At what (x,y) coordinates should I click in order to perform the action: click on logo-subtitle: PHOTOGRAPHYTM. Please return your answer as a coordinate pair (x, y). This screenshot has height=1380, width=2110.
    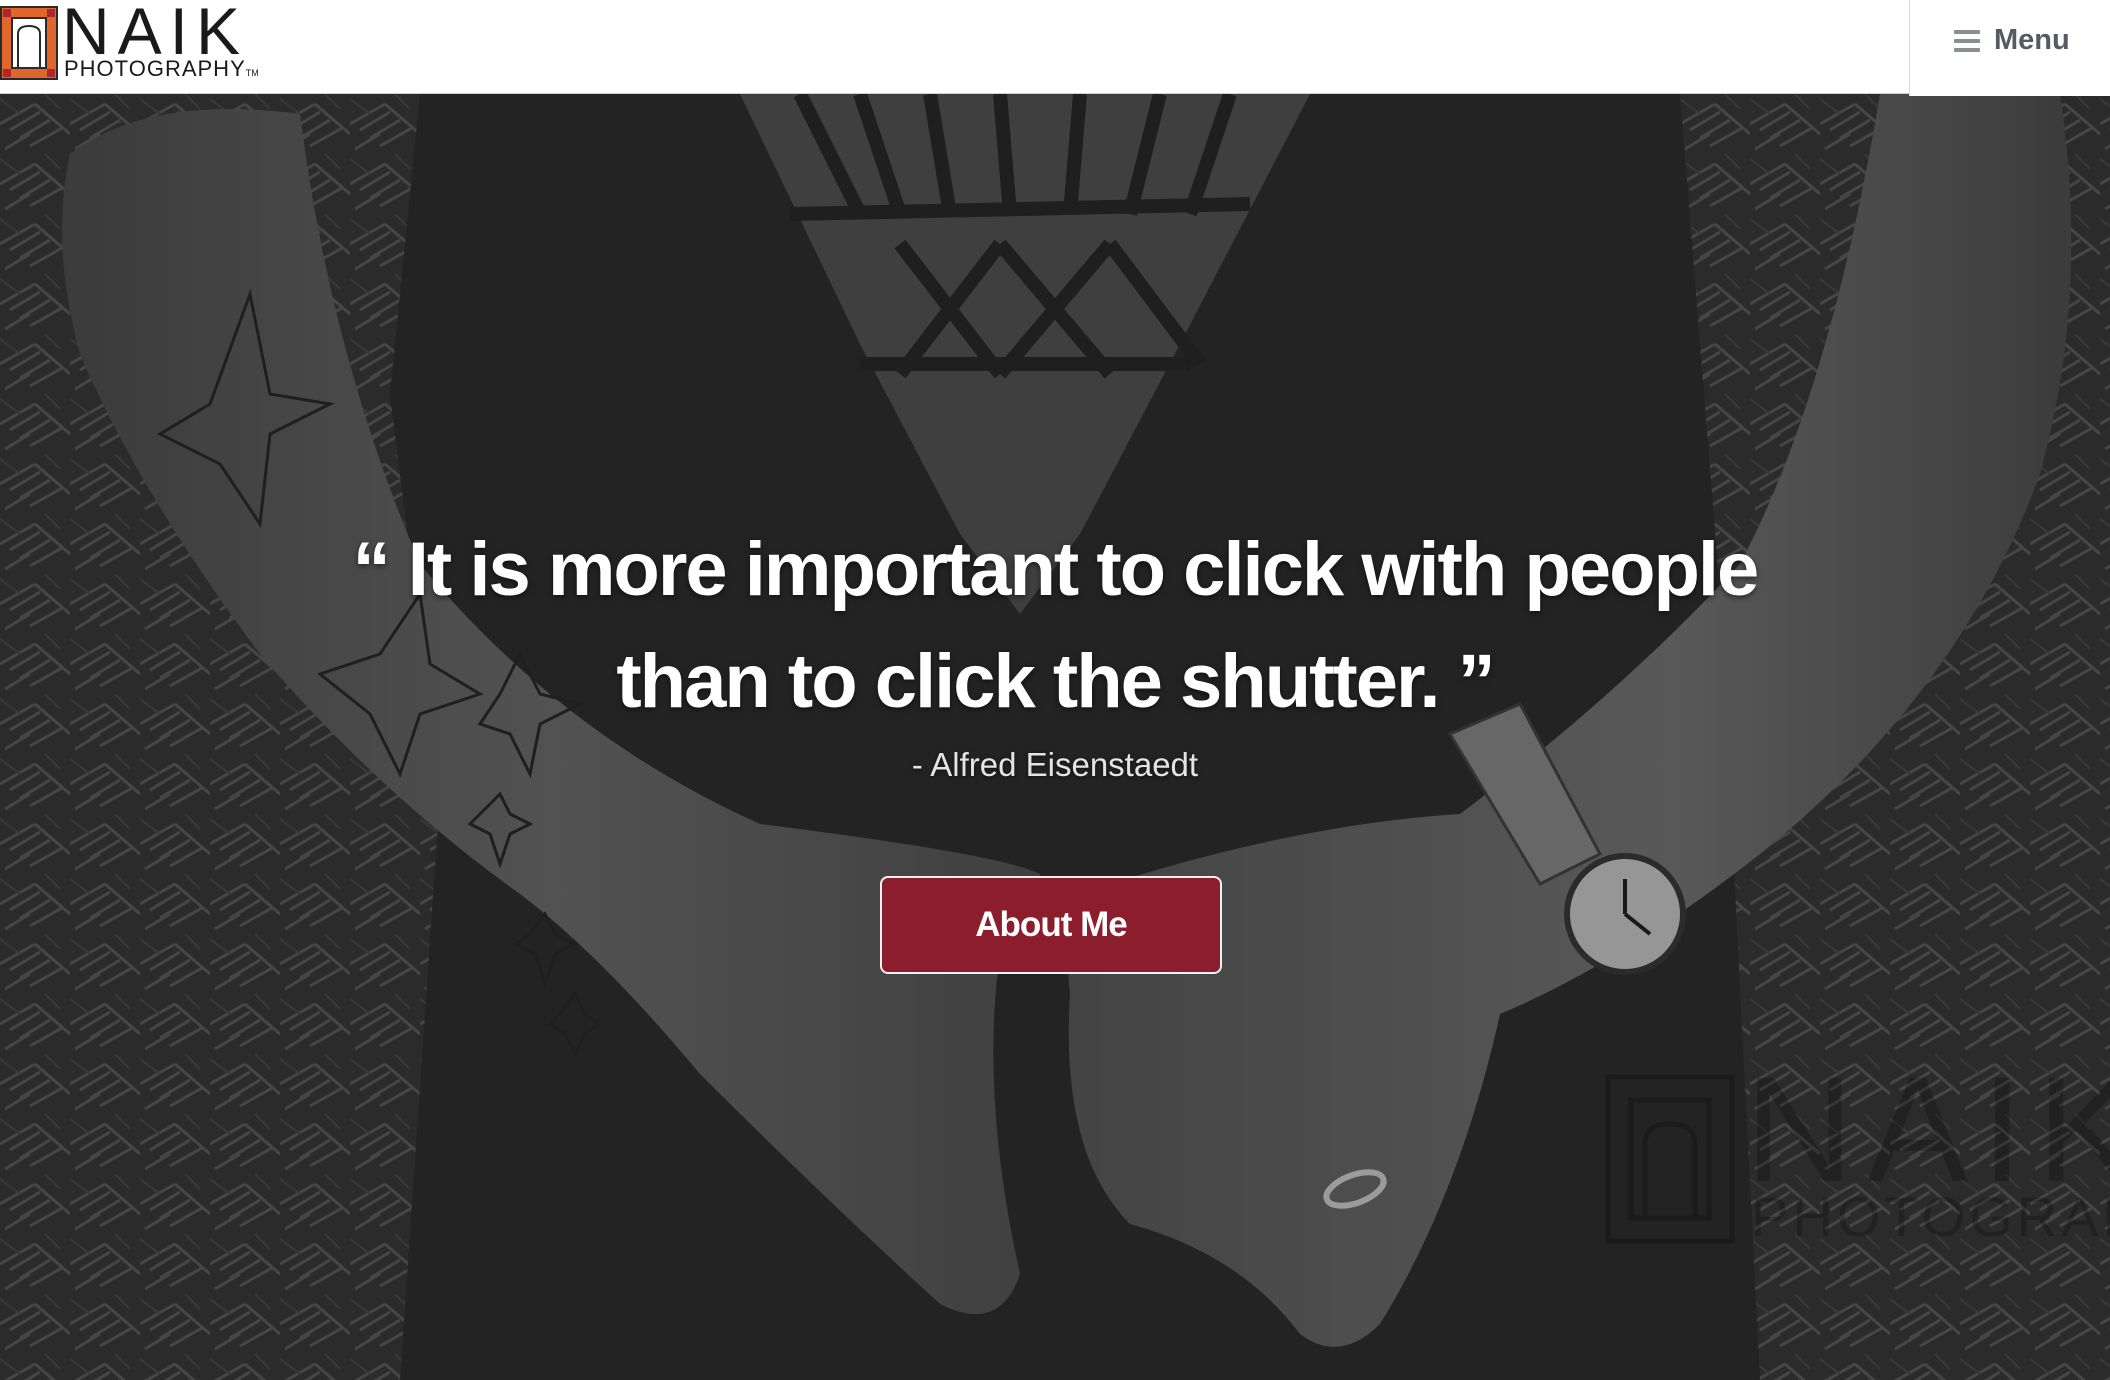
    Looking at the image, I should click on (161, 71).